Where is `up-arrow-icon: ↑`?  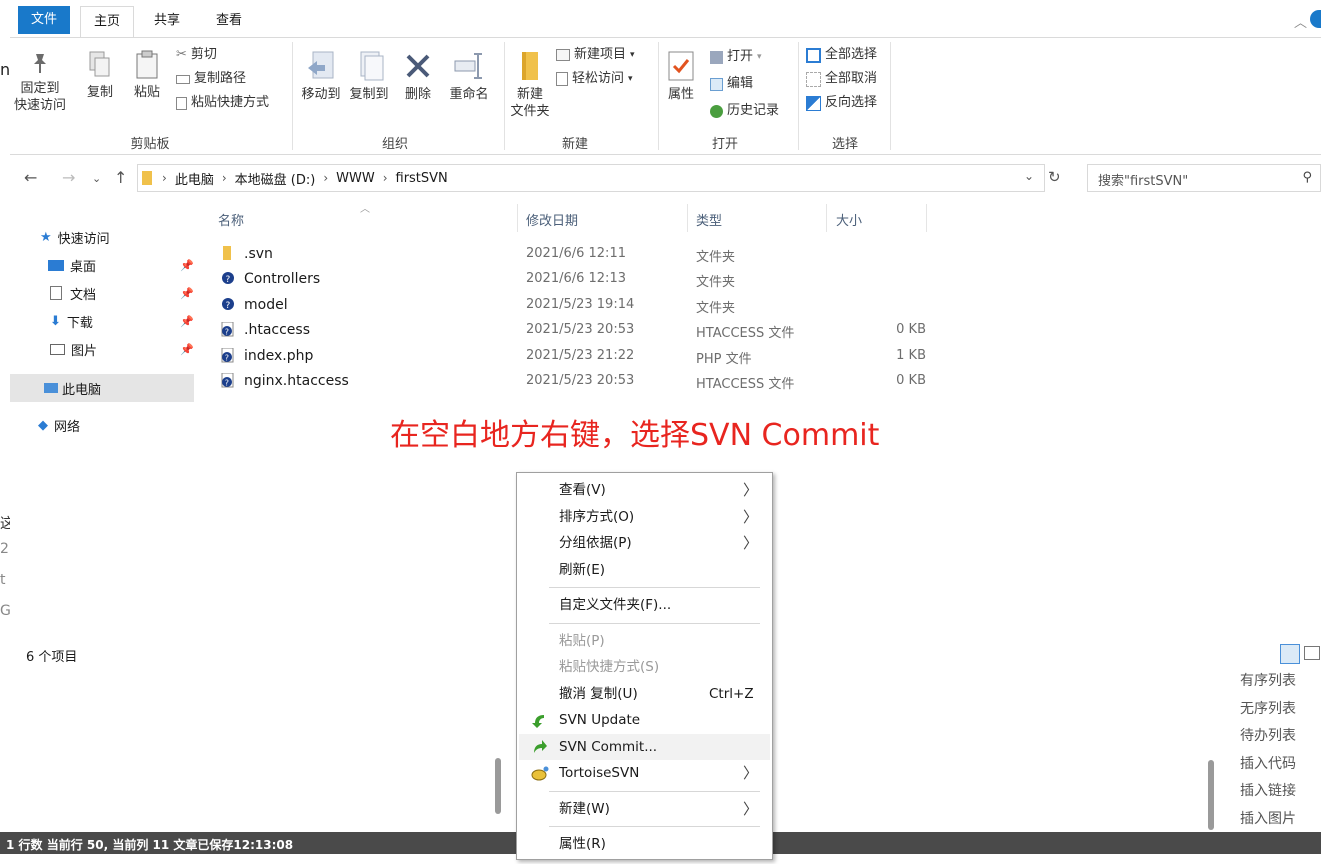
up-arrow-icon: ↑ is located at coordinates (120, 177).